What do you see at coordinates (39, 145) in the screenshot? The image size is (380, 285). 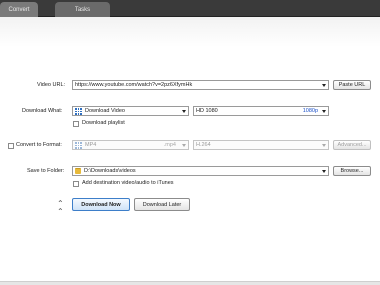 I see `convert-format-label: Convert to Format:` at bounding box center [39, 145].